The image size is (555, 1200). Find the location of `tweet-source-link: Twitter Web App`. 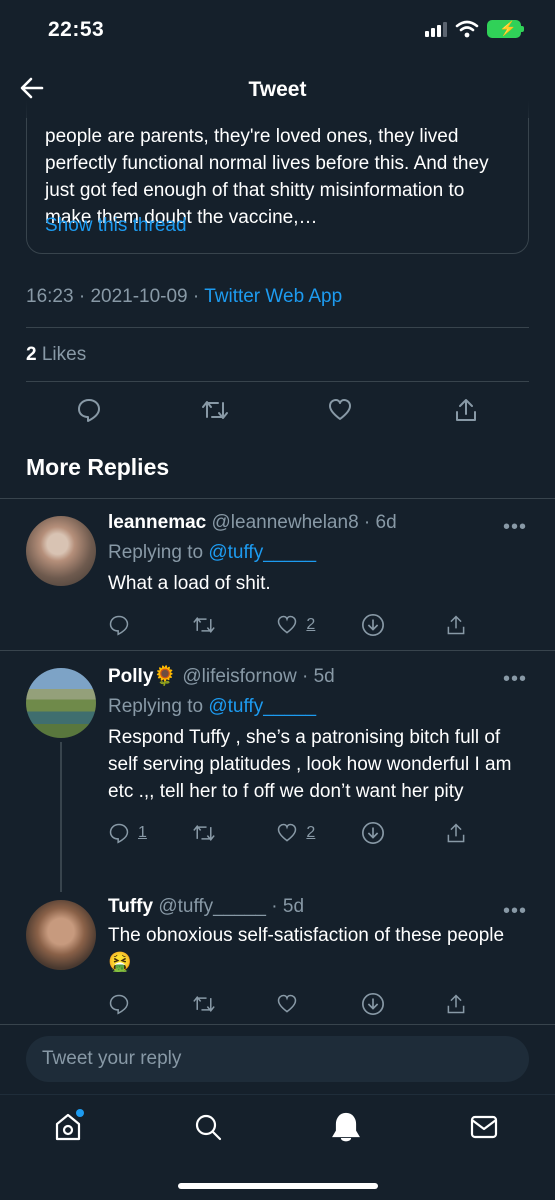

tweet-source-link: Twitter Web App is located at coordinates (273, 296).